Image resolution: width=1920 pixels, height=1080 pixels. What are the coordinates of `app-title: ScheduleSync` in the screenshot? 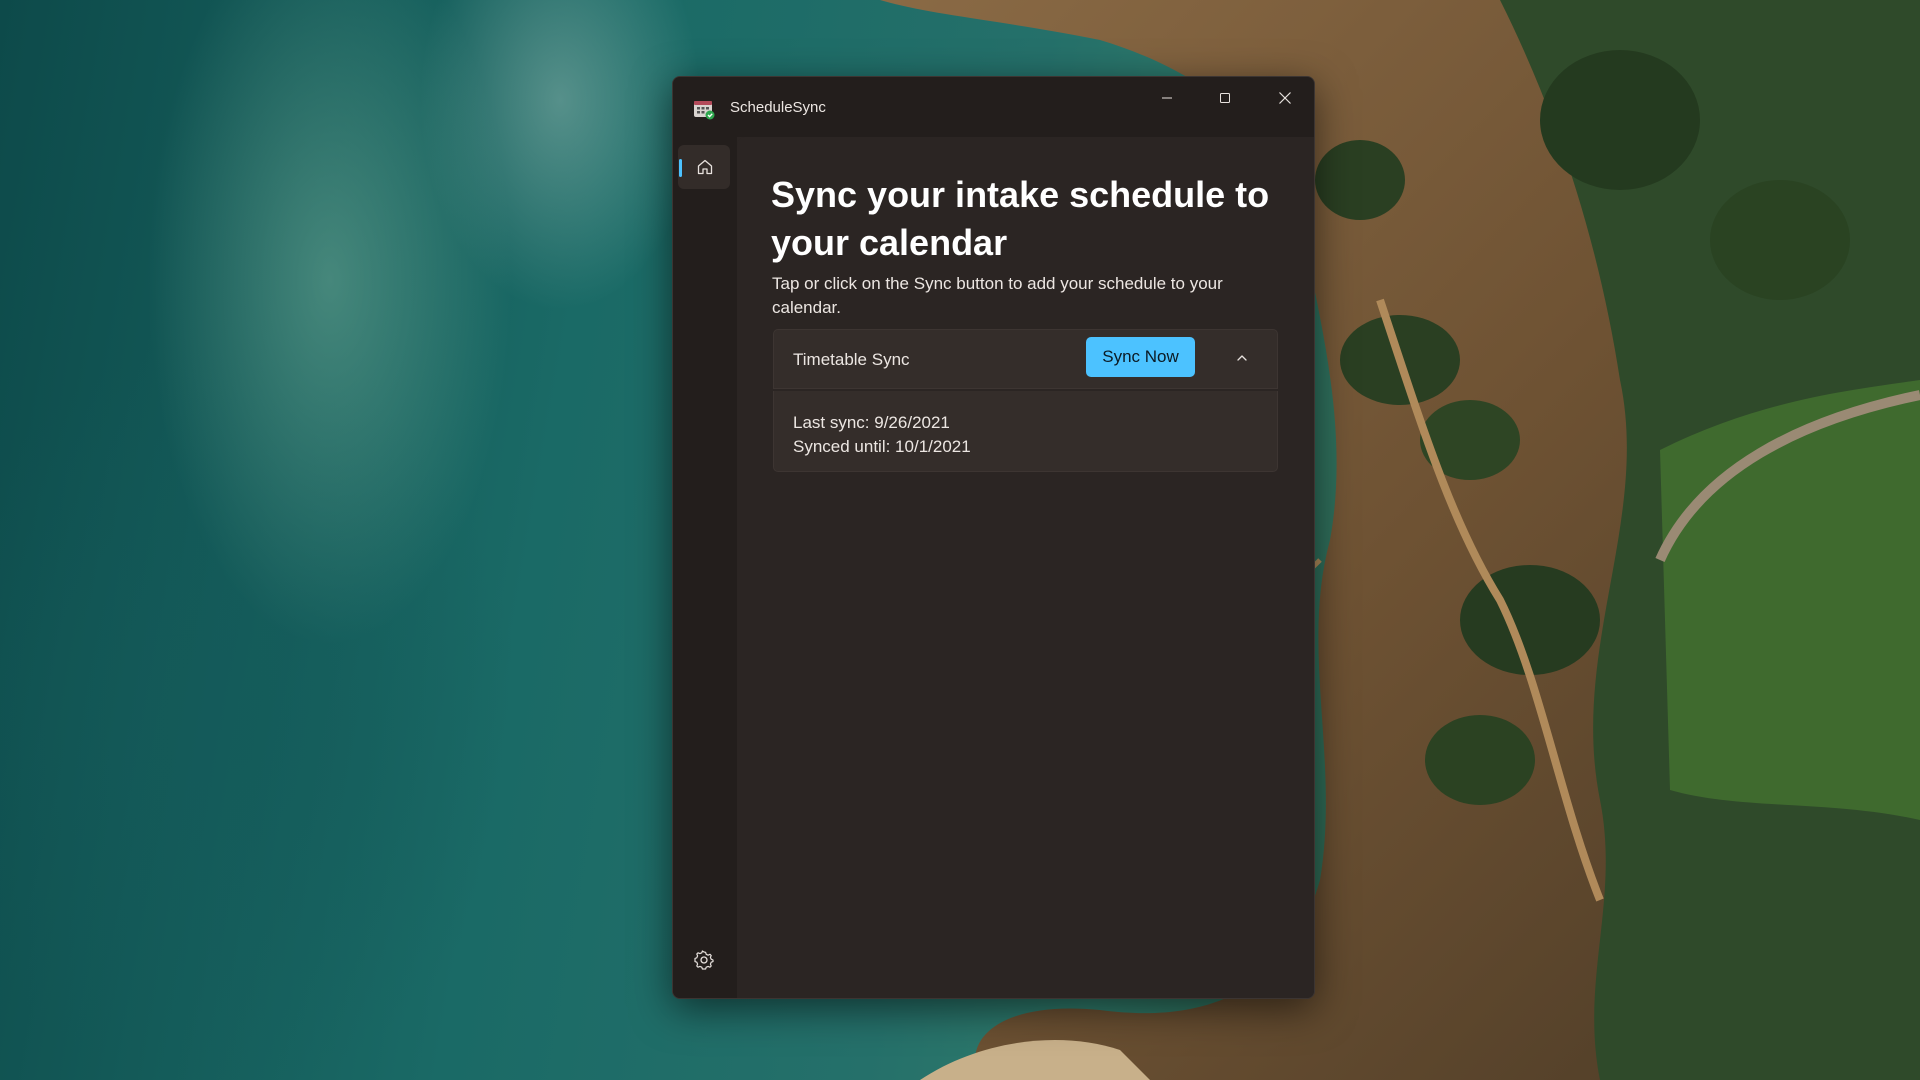 It's located at (778, 107).